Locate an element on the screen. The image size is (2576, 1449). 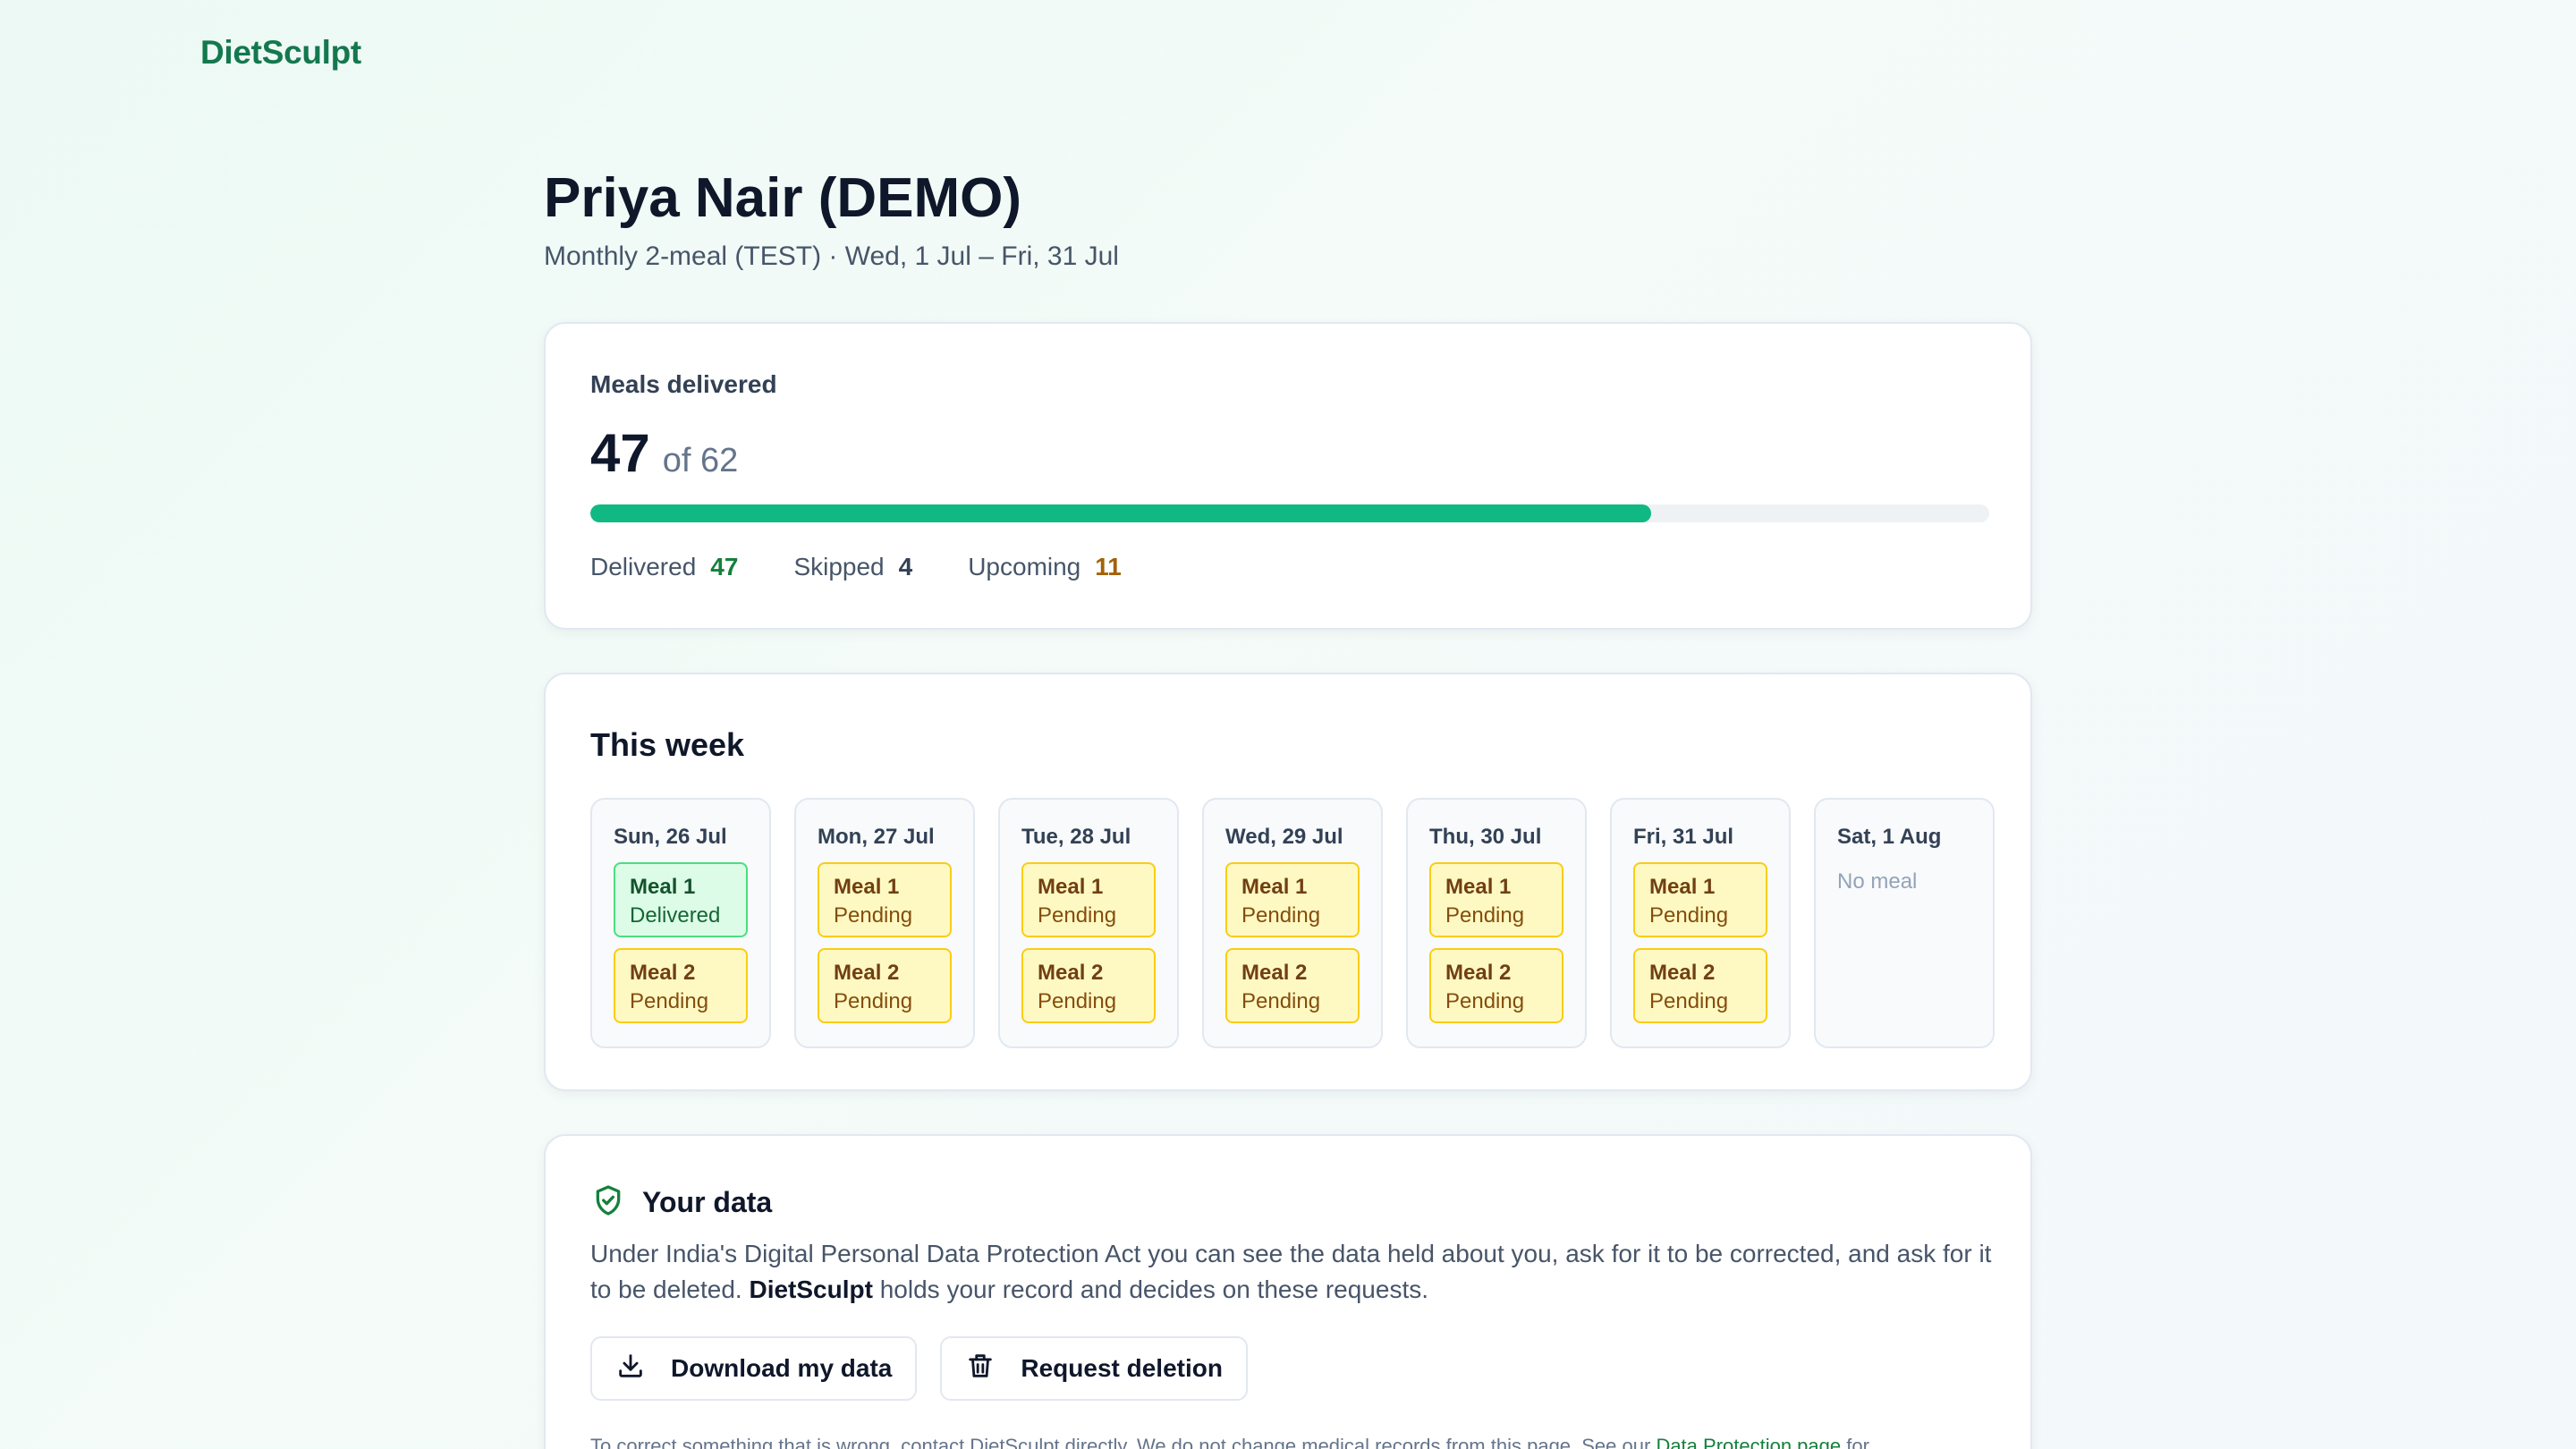
download-data-button: Download my data is located at coordinates (754, 1368).